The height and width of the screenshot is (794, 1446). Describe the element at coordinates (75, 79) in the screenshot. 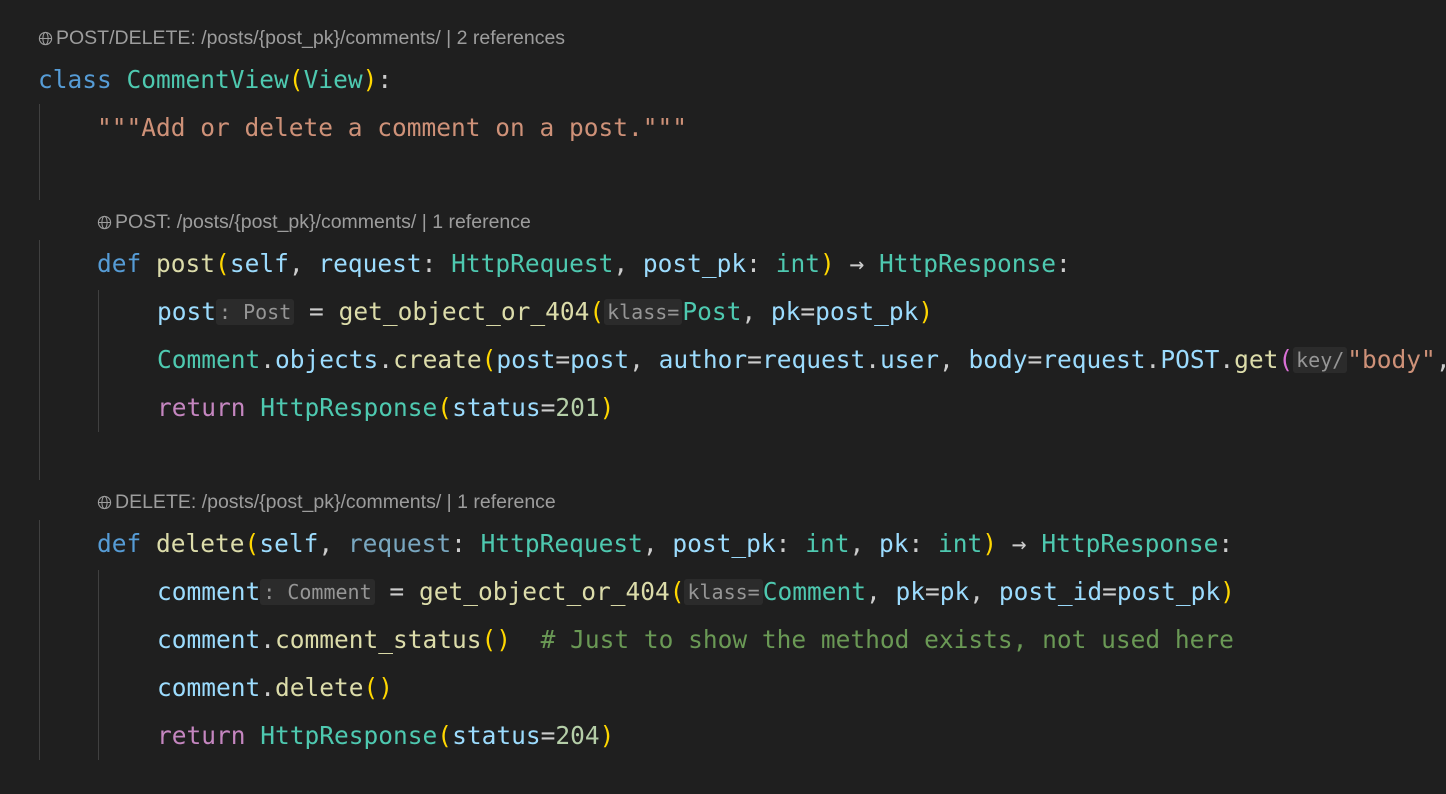

I see `keyword-class: class` at that location.